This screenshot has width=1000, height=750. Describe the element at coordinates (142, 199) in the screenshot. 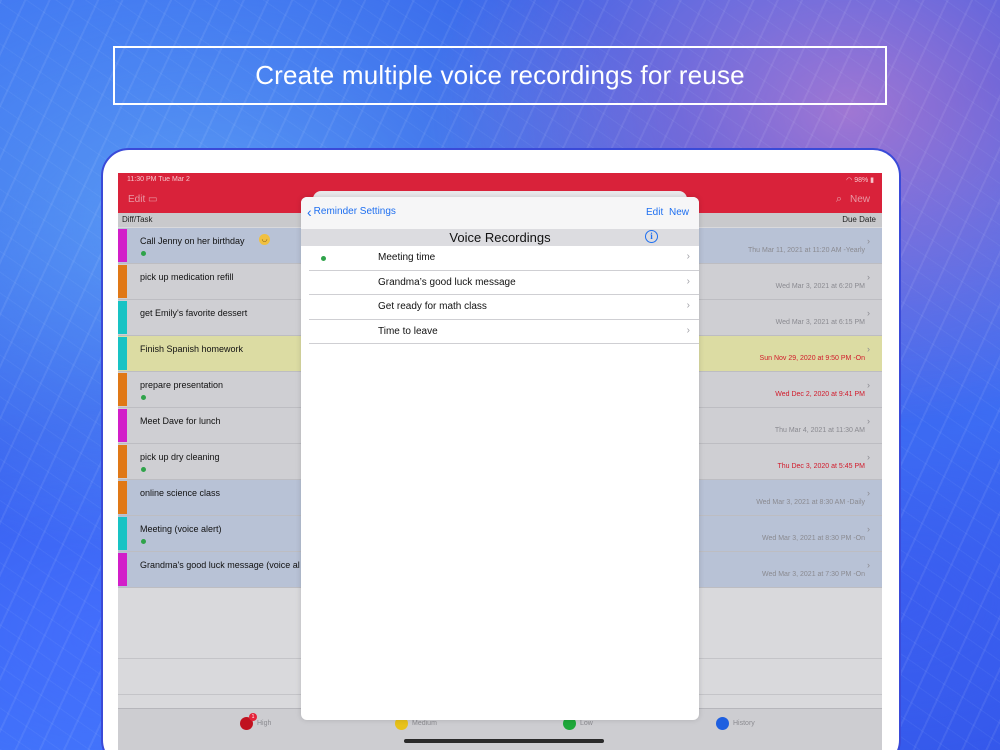

I see `edit-button: Edit ▭` at that location.